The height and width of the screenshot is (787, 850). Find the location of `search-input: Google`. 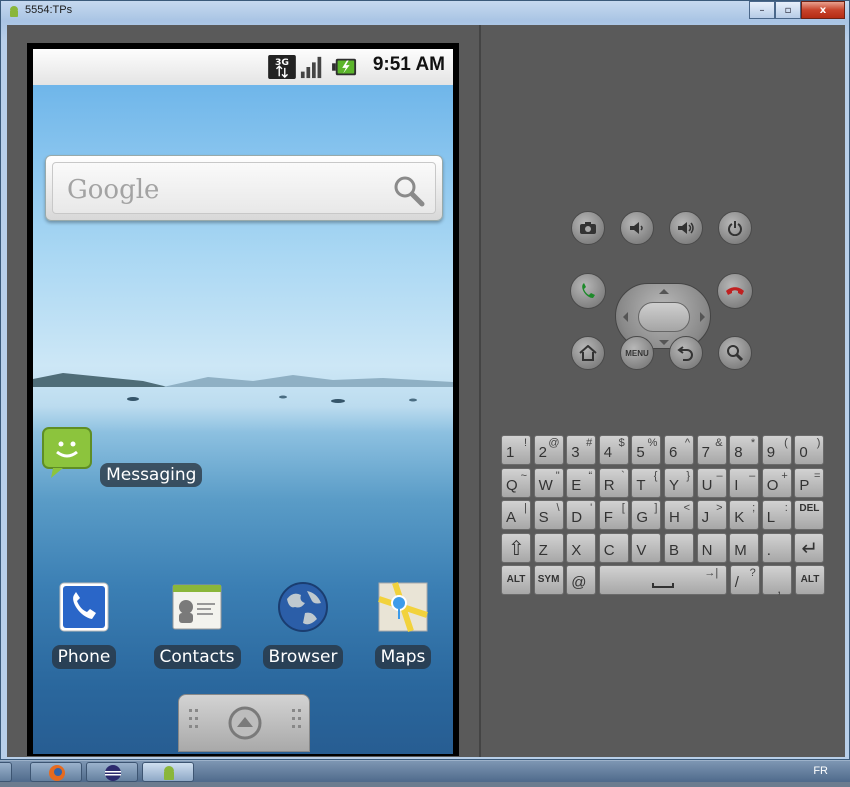

search-input: Google is located at coordinates (244, 188).